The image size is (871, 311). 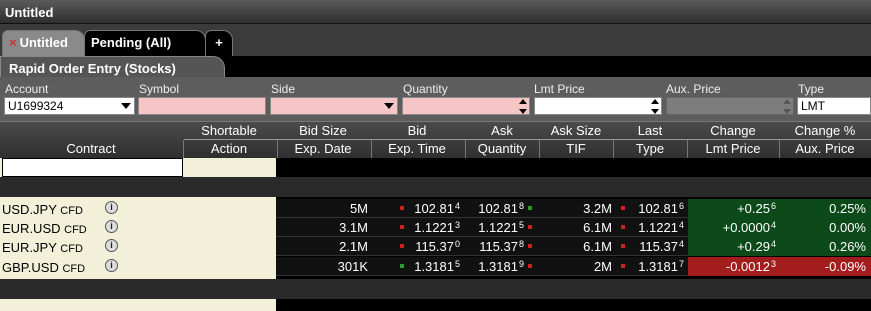 I want to click on add-tab-button: +, so click(x=219, y=43).